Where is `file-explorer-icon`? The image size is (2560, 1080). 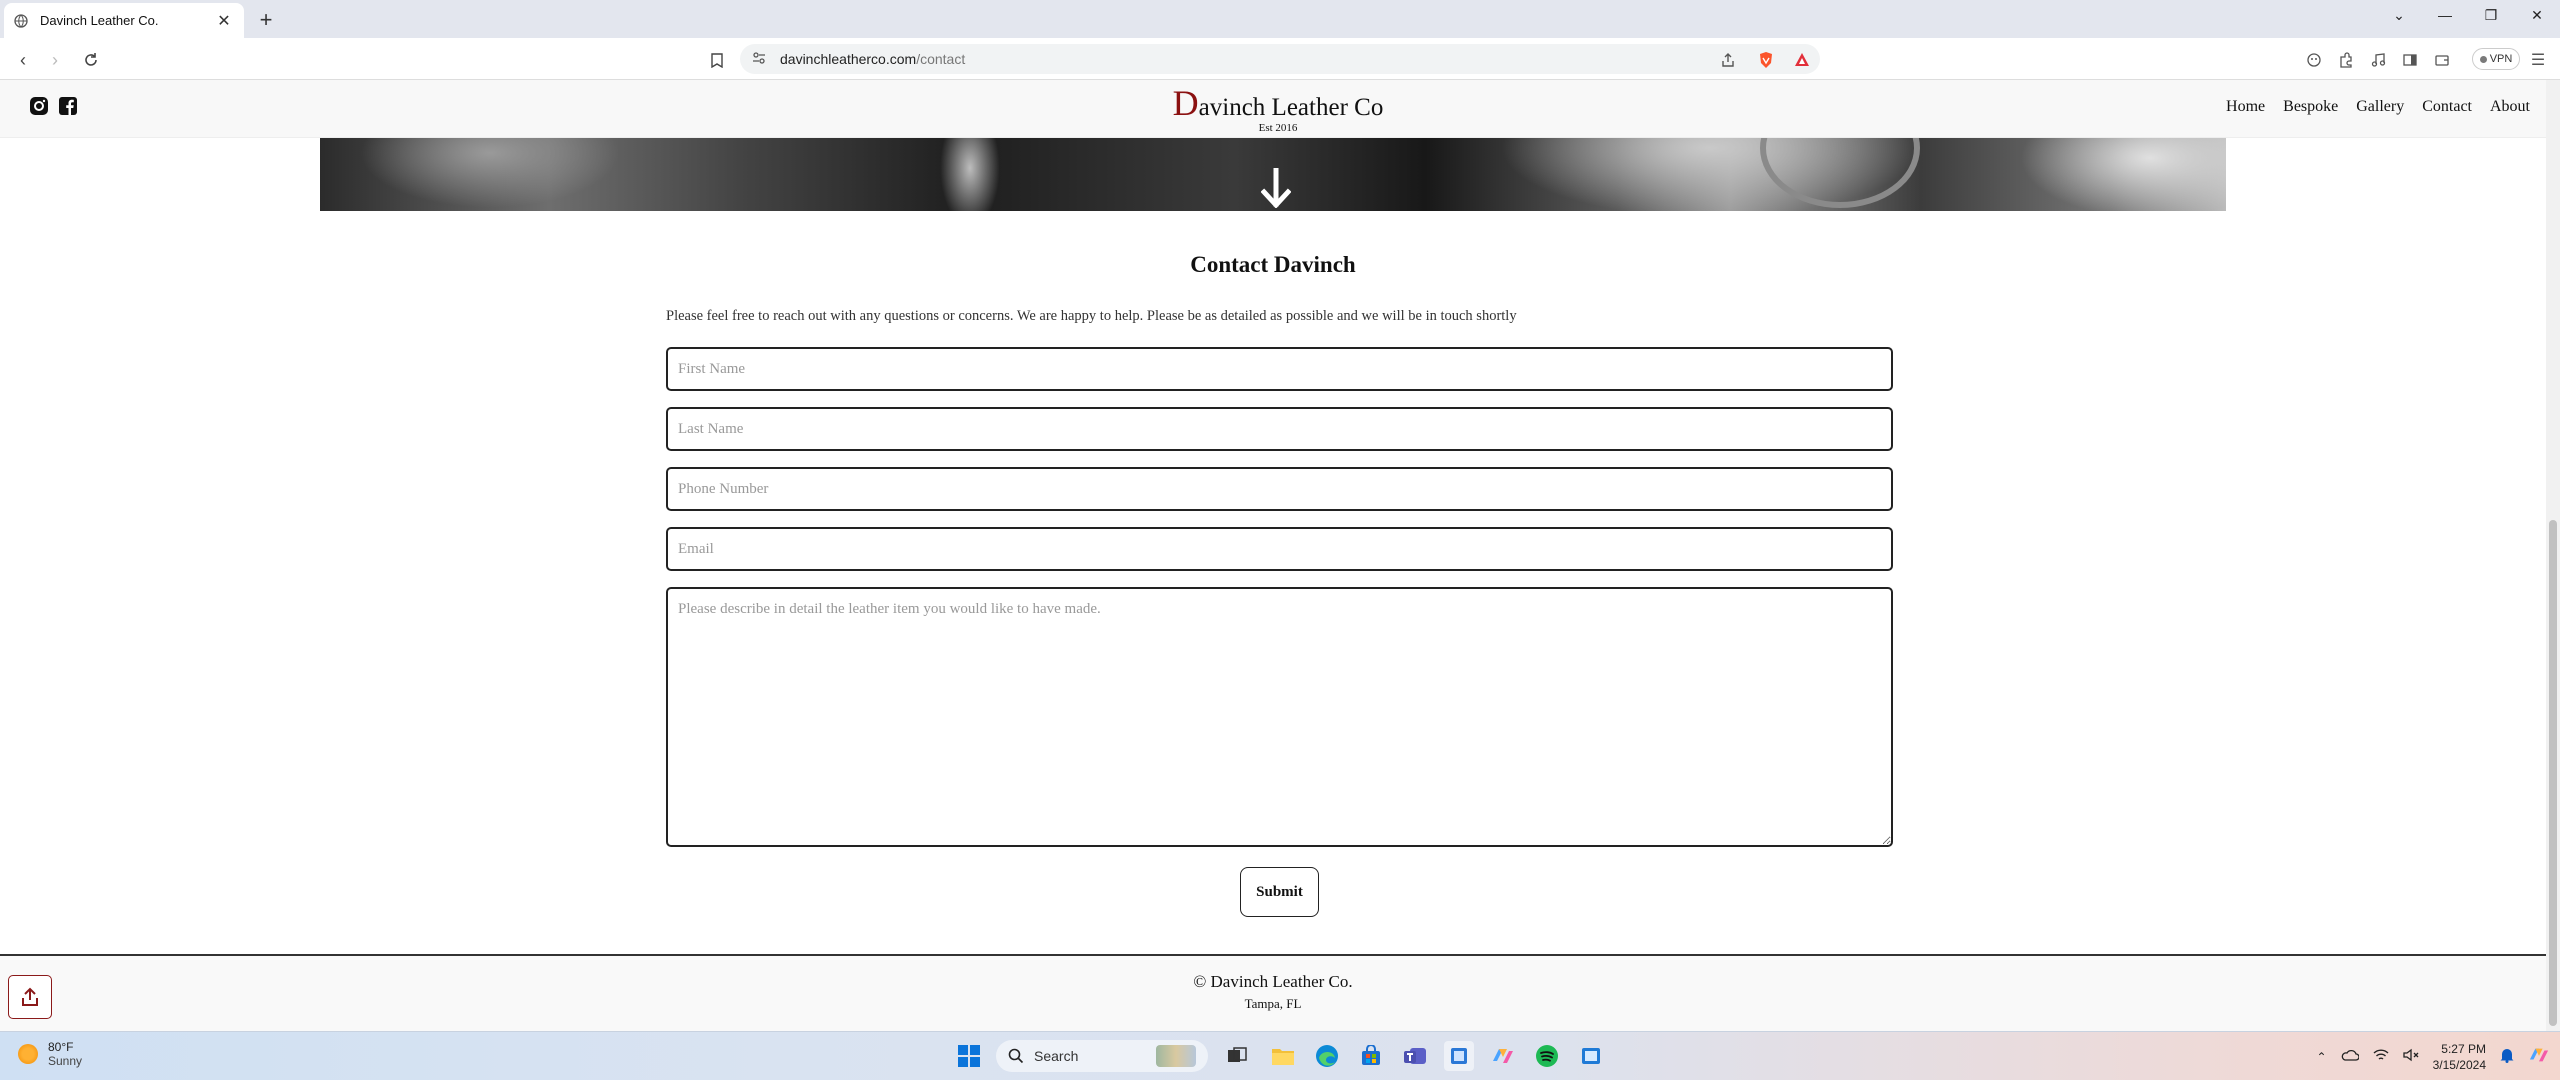 file-explorer-icon is located at coordinates (1283, 1056).